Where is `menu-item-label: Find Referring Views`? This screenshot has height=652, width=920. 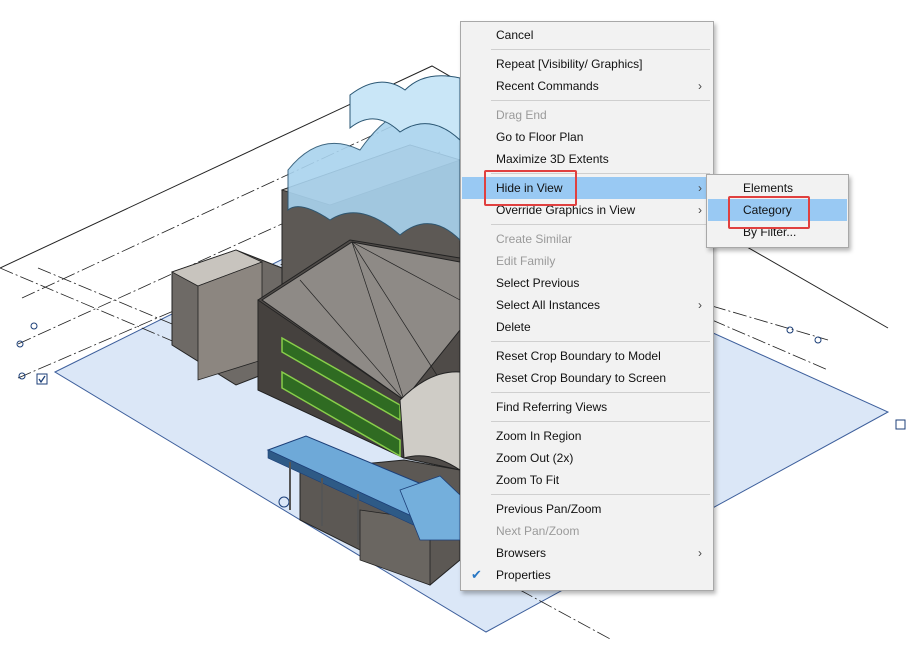
menu-item-label: Find Referring Views is located at coordinates (552, 407).